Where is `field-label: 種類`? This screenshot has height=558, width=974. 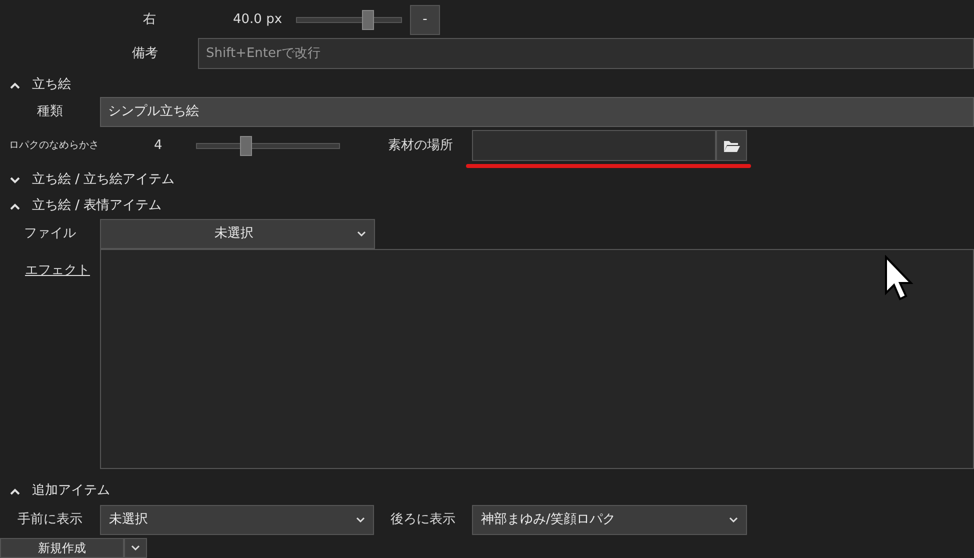 field-label: 種類 is located at coordinates (50, 112).